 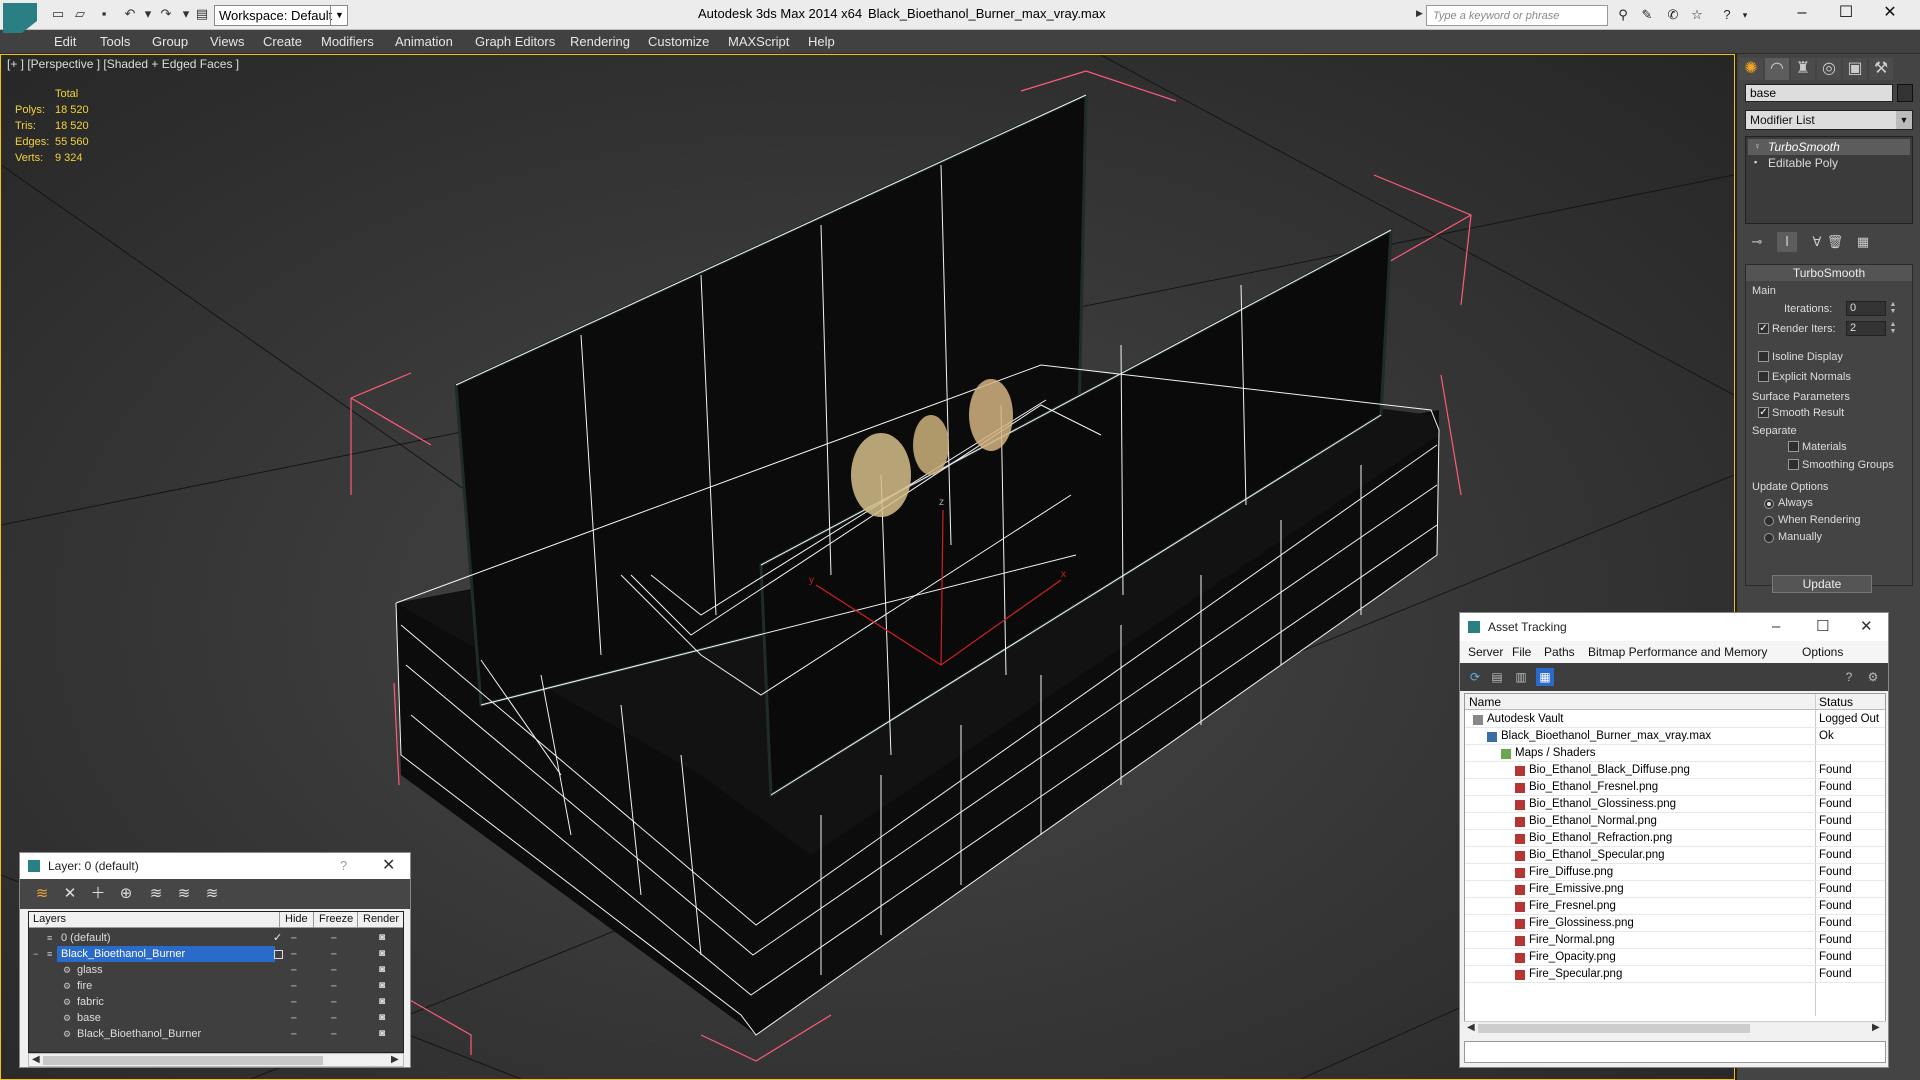 I want to click on configure-sets-icon: ▦, so click(x=1863, y=242).